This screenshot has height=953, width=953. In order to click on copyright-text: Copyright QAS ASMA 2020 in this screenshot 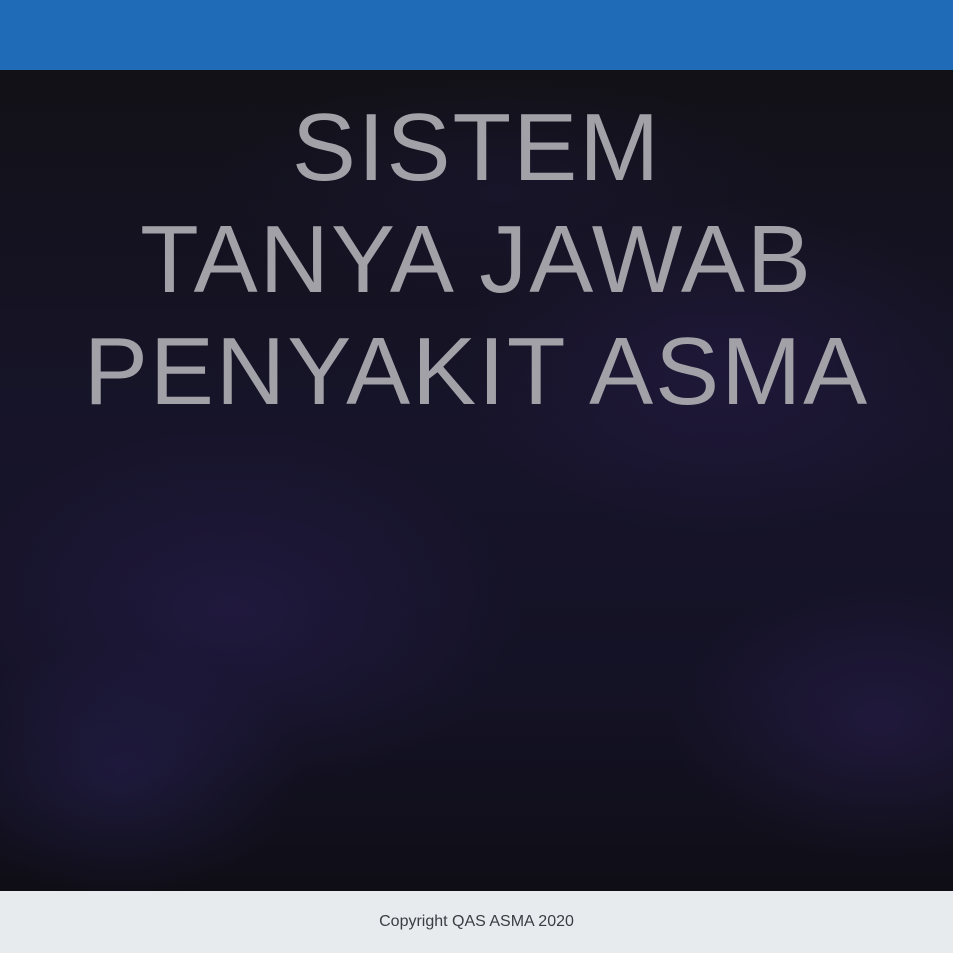, I will do `click(476, 921)`.